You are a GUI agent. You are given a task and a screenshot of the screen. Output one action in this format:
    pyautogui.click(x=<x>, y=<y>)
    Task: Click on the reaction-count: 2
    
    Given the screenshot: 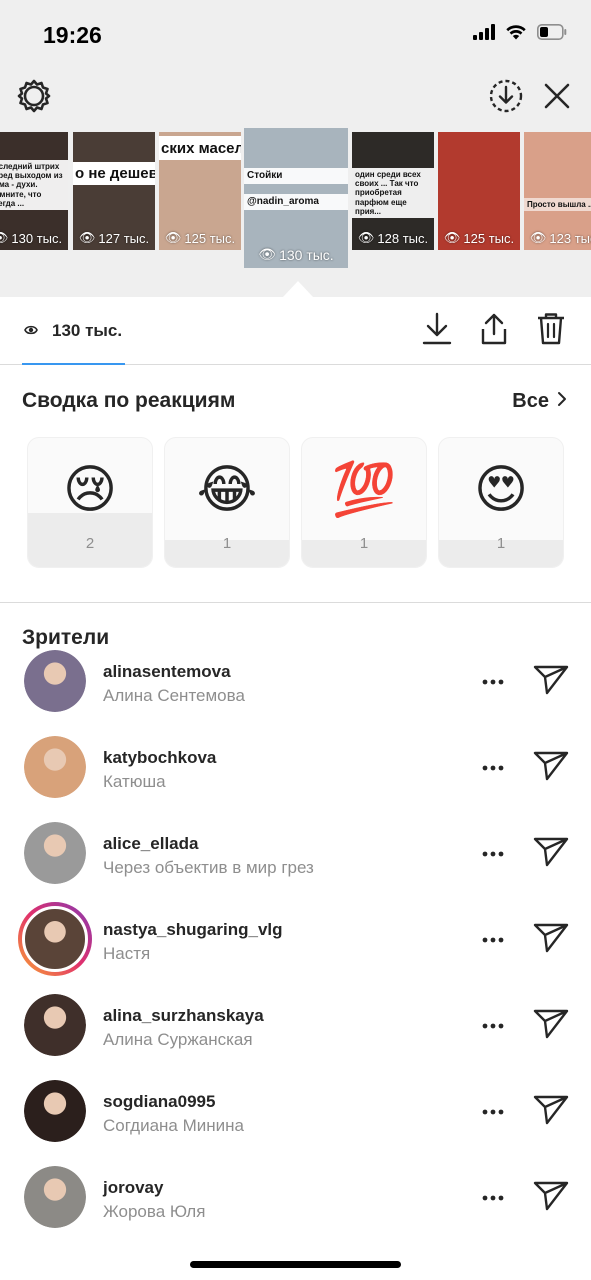 What is the action you would take?
    pyautogui.click(x=90, y=543)
    